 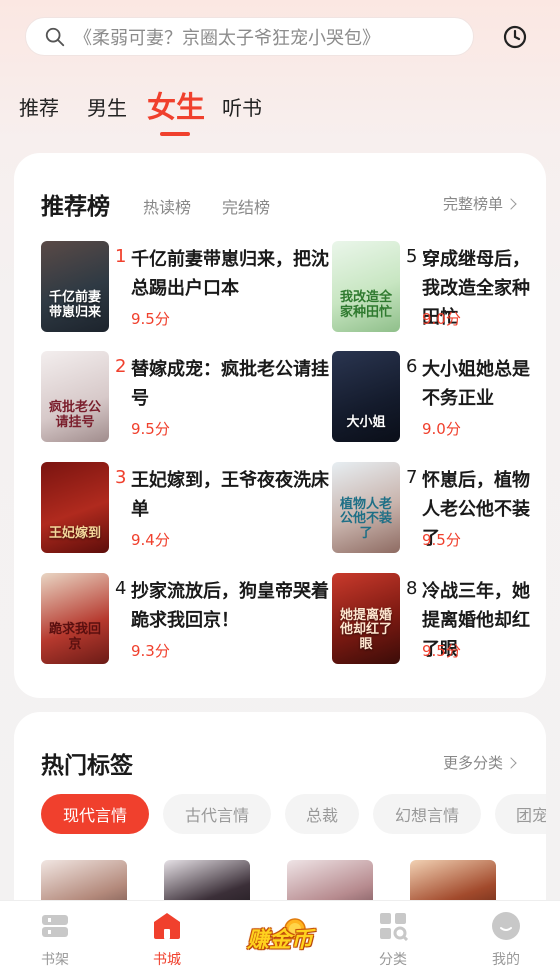 I want to click on book-item: 疯批老公请挂号 2 替嫁成宠：疯批老公请挂号 9.5分, so click(x=186, y=397).